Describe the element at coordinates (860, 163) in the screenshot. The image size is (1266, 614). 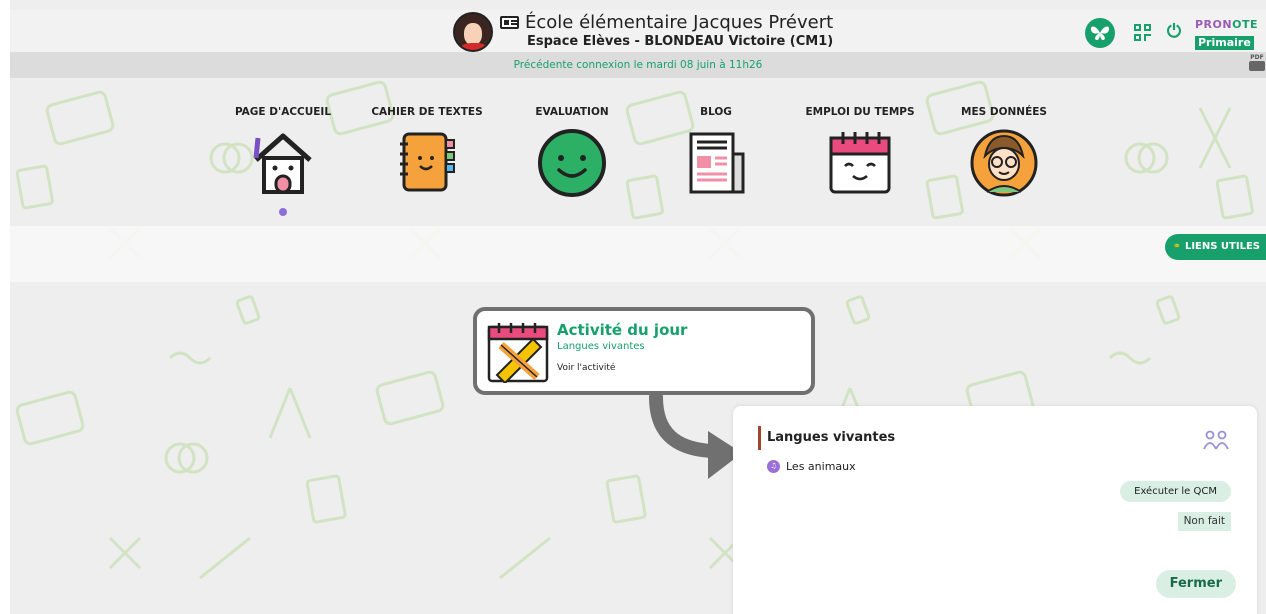
I see `calendar-icon` at that location.